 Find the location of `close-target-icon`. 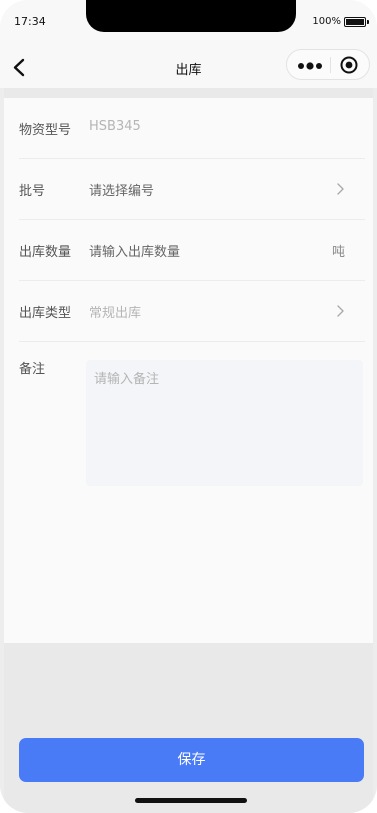

close-target-icon is located at coordinates (349, 65).